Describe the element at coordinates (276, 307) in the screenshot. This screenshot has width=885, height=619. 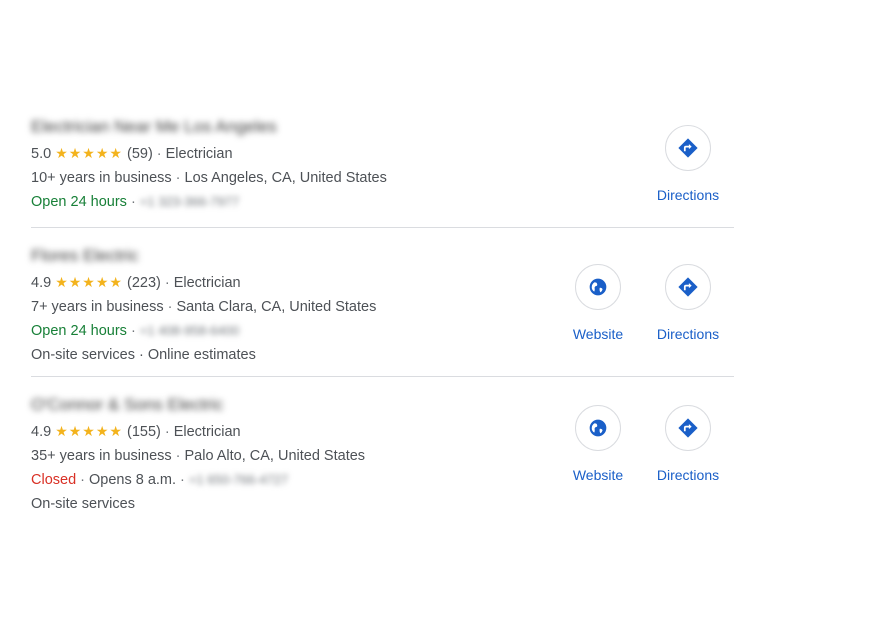
I see `business-location: Santa Clara, CA, United States` at that location.